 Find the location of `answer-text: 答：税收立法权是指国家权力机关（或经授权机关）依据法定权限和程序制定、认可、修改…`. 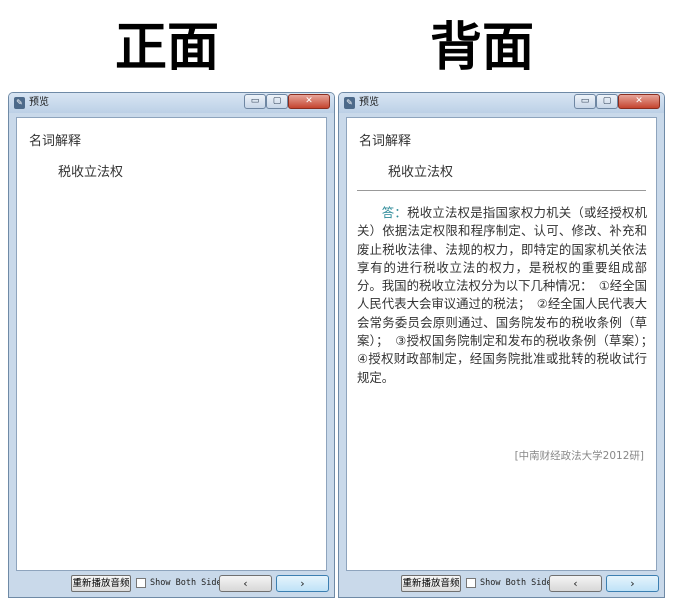

answer-text: 答：税收立法权是指国家权力机关（或经授权机关）依据法定权限和程序制定、认可、修改… is located at coordinates (508, 295).